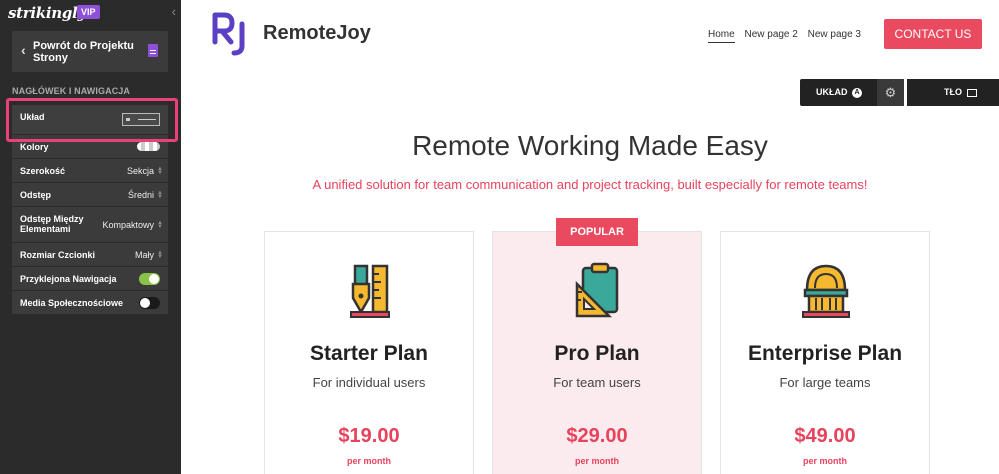  Describe the element at coordinates (825, 382) in the screenshot. I see `plan-description: For large teams` at that location.